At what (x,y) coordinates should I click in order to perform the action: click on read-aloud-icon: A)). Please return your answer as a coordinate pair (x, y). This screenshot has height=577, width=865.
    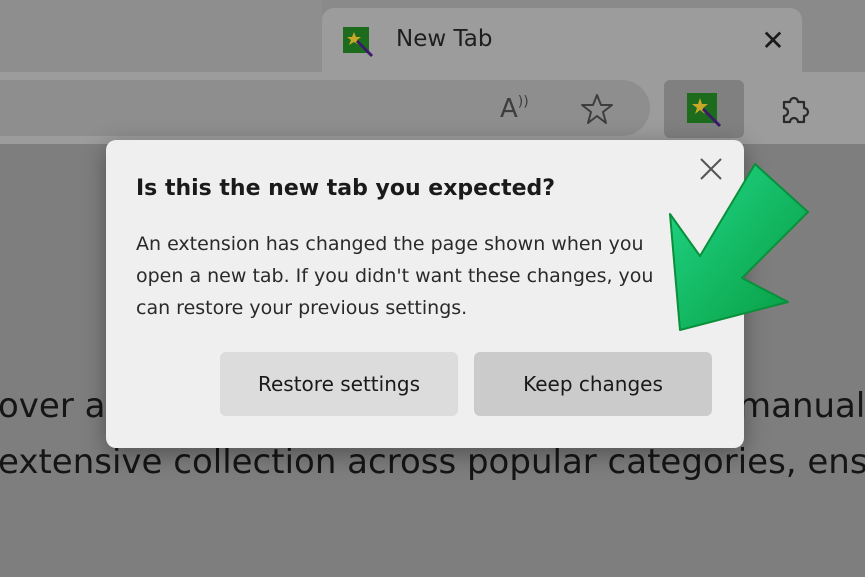
    Looking at the image, I should click on (514, 109).